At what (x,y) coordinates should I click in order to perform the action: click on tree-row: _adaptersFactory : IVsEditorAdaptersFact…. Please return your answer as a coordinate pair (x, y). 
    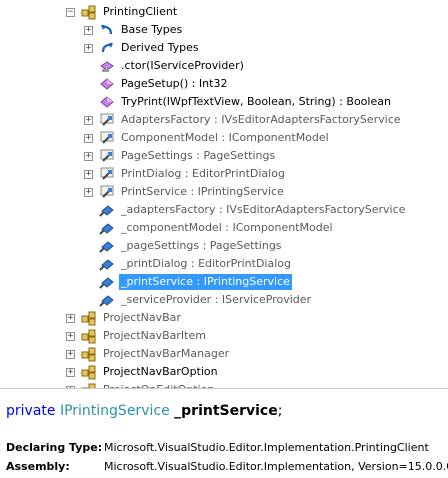
    Looking at the image, I should click on (245, 210).